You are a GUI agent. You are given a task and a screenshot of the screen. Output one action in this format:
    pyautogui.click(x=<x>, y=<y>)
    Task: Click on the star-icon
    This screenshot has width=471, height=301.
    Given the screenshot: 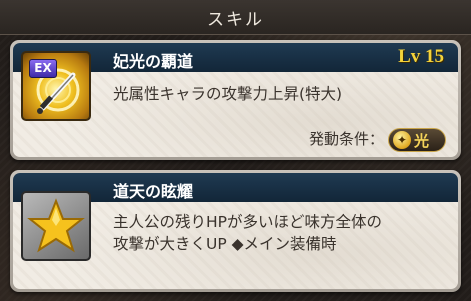 What is the action you would take?
    pyautogui.click(x=56, y=226)
    